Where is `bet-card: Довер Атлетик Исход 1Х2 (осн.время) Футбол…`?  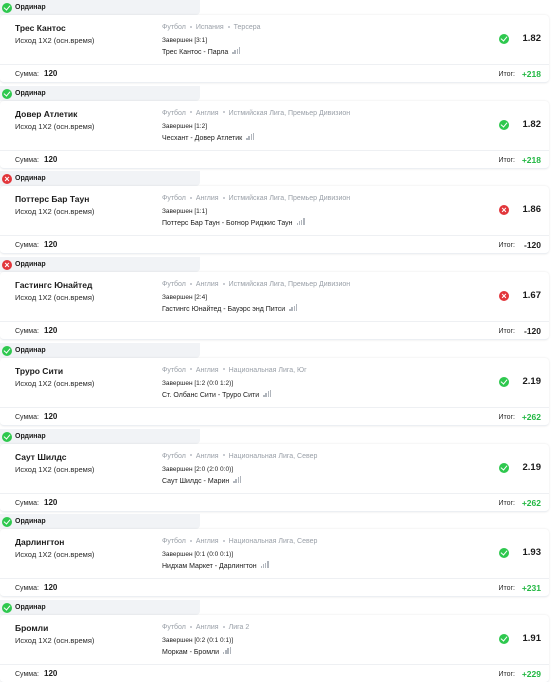
bet-card: Довер Атлетик Исход 1Х2 (осн.время) Футбол… is located at coordinates (274, 134).